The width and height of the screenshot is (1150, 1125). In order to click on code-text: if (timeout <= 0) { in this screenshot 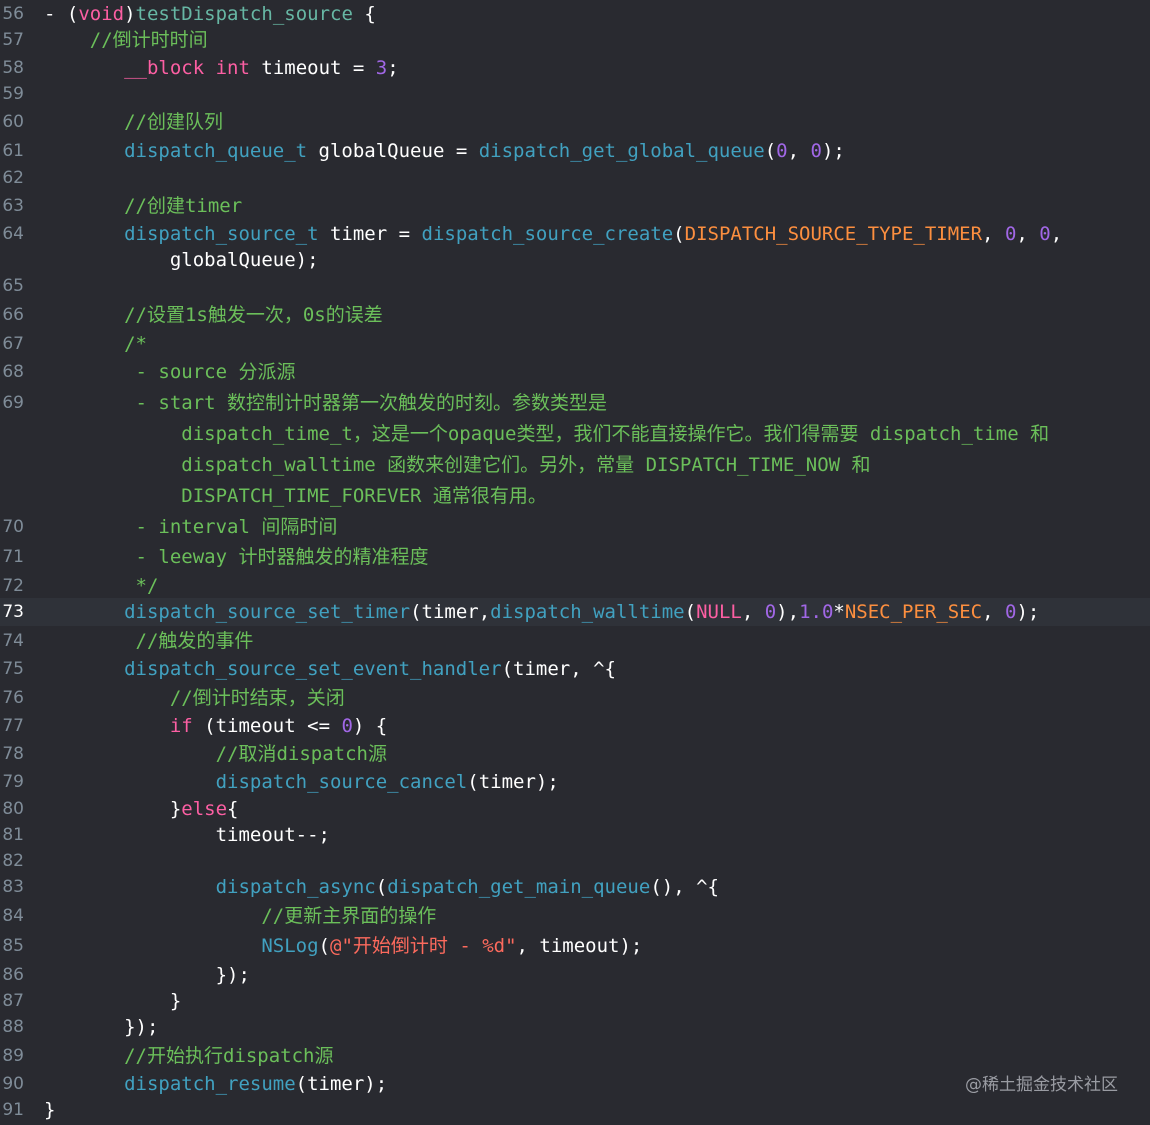, I will do `click(597, 726)`.